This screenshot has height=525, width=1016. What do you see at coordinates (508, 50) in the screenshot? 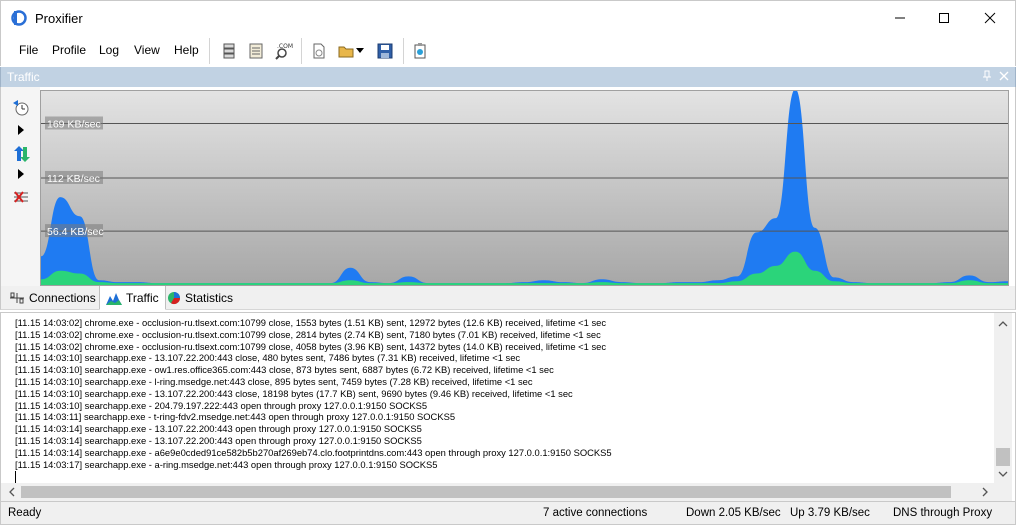
I see `menu-bar: File Profile Log View Help .COM` at bounding box center [508, 50].